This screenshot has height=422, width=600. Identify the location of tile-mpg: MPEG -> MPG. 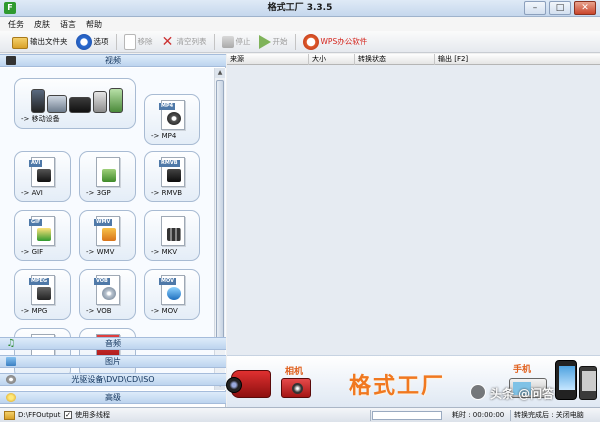
(42, 294).